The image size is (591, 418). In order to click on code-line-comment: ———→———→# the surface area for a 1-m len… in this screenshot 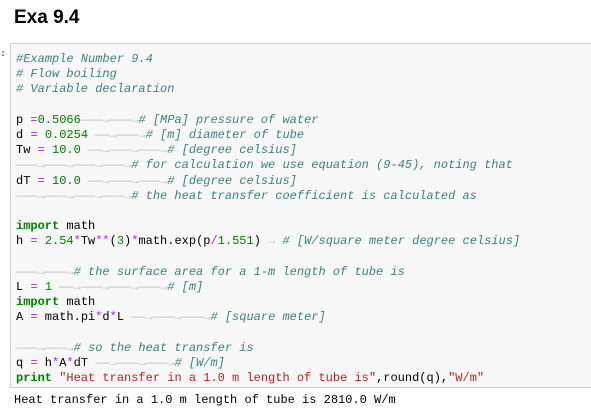, I will do `click(210, 271)`.